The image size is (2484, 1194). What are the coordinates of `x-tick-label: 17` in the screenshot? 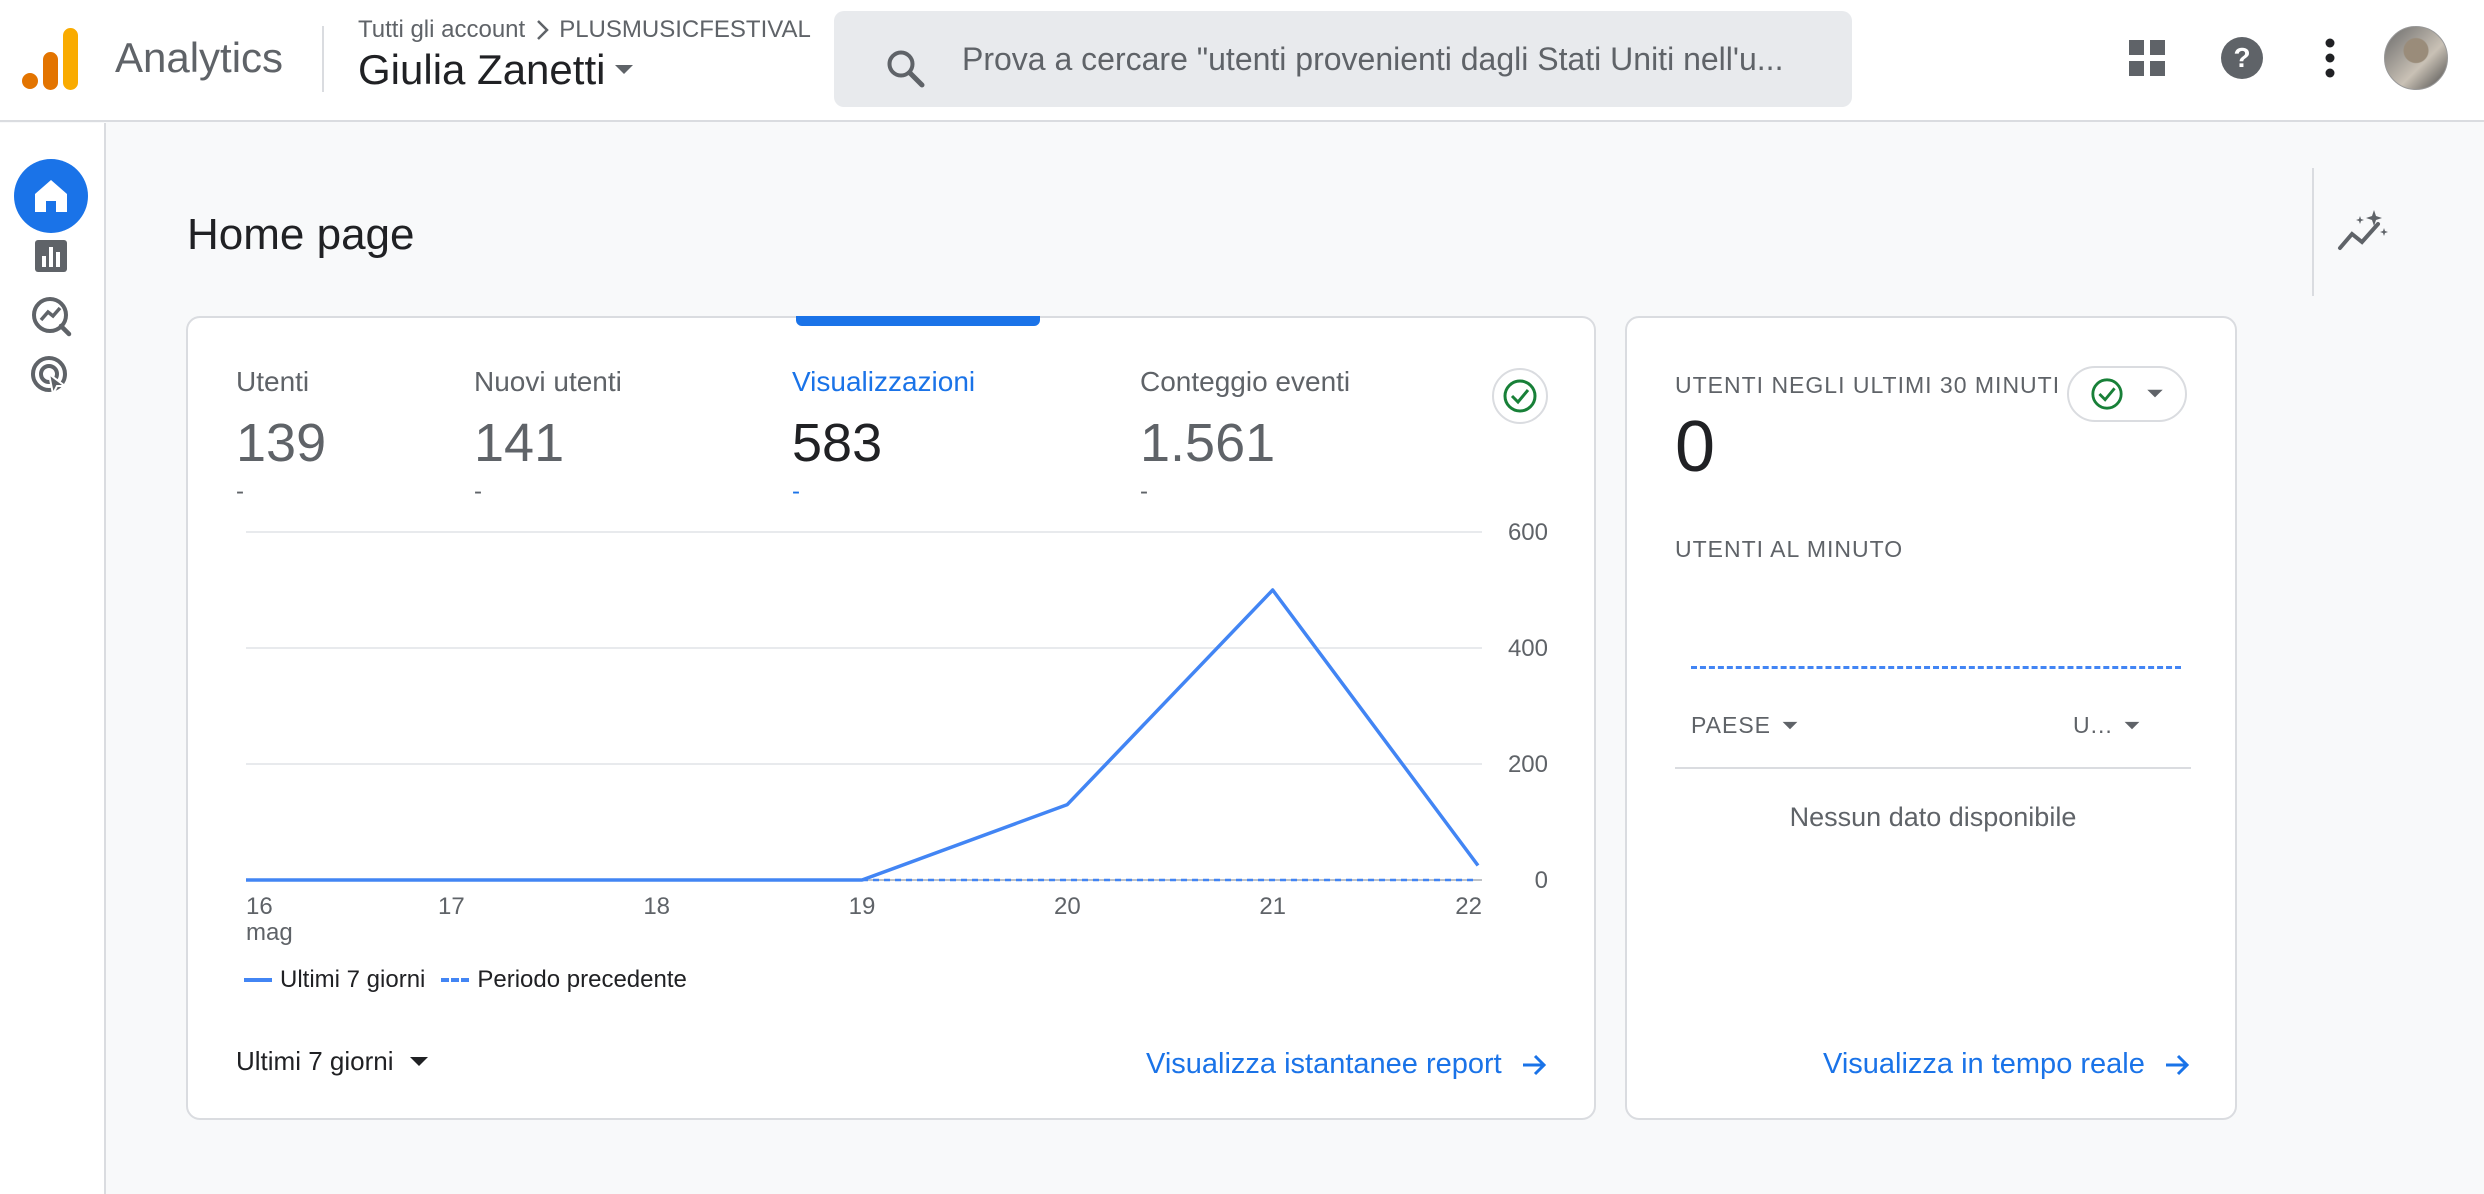 It's located at (451, 906).